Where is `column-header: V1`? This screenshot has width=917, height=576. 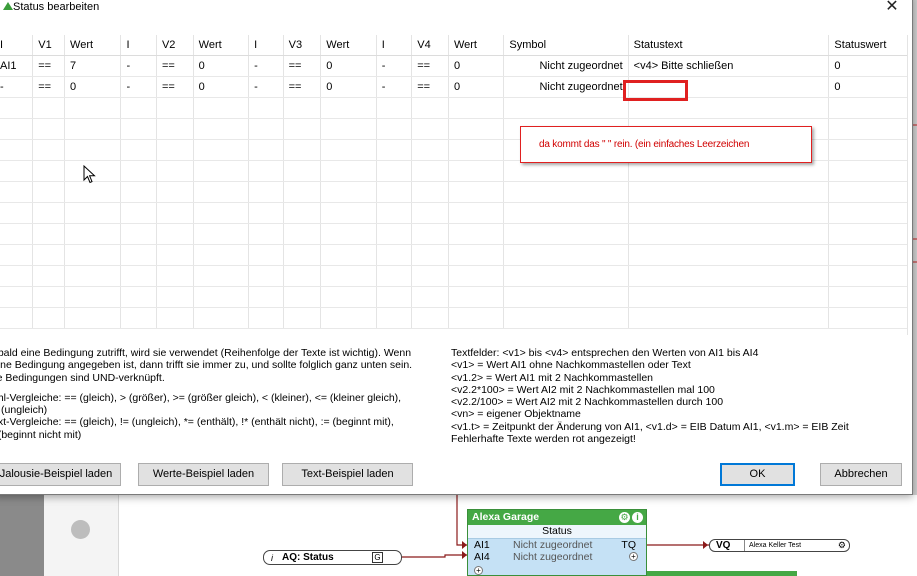 column-header: V1 is located at coordinates (49, 45).